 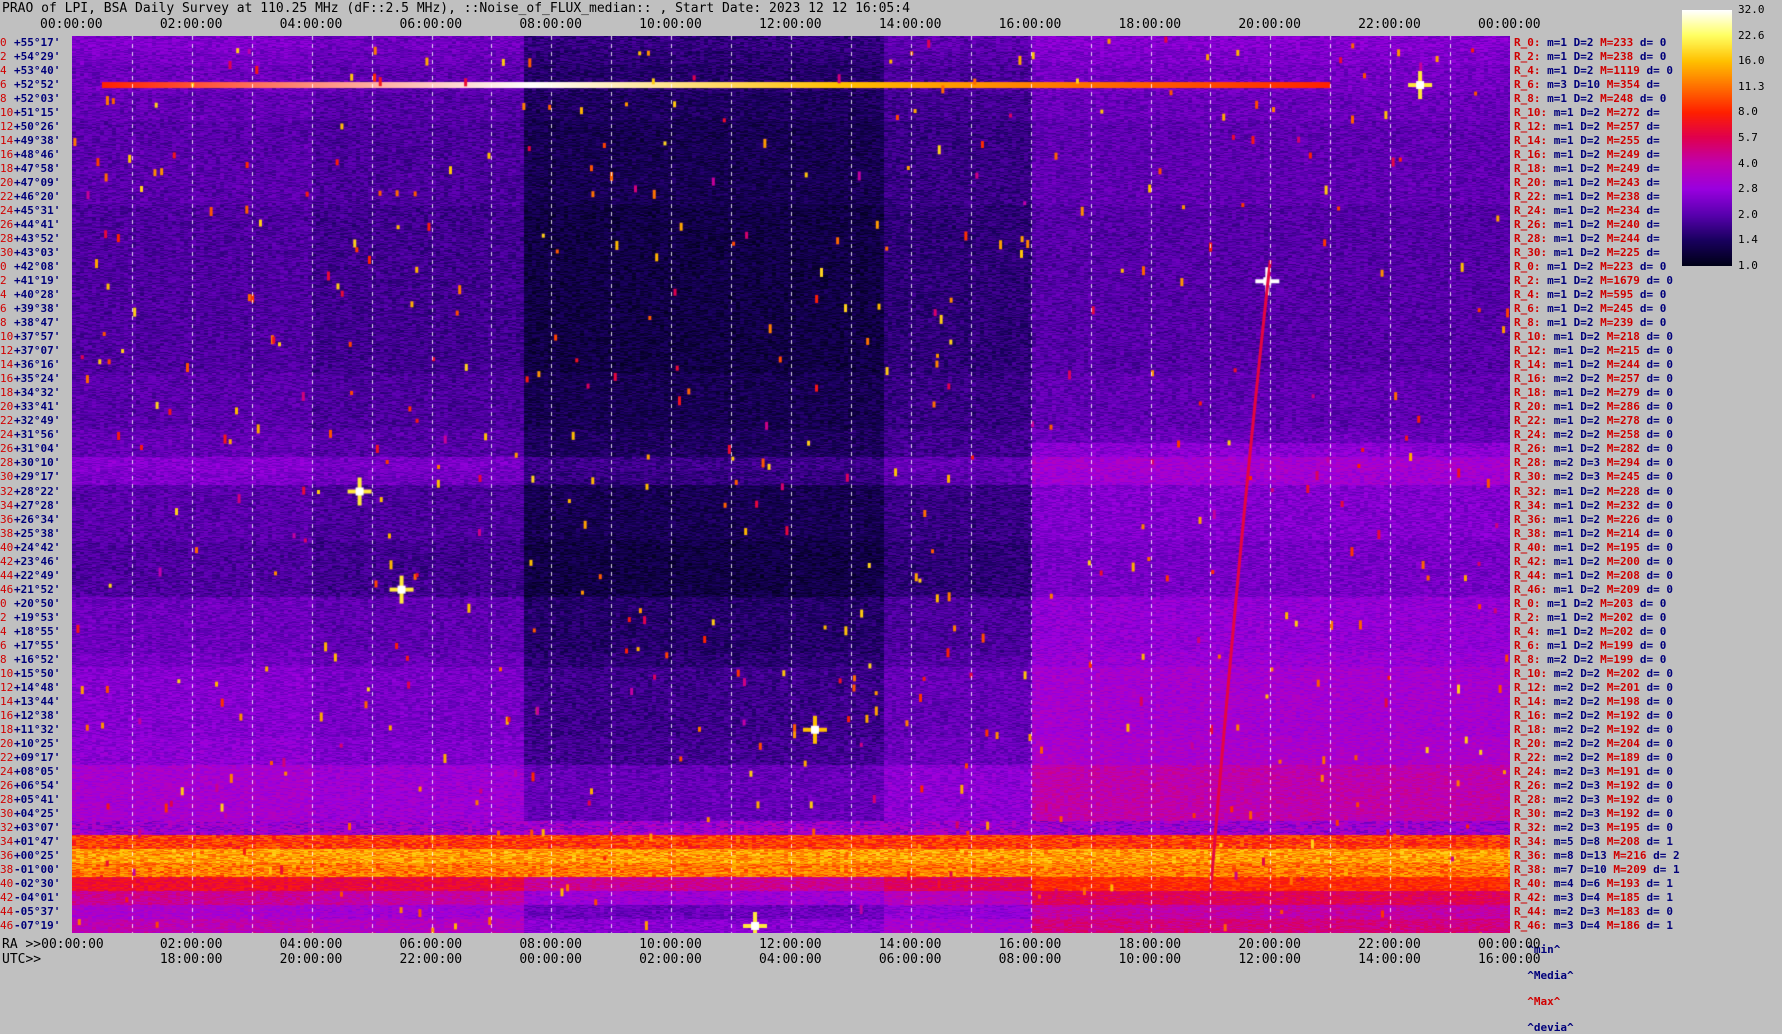 I want to click on stat-label: R_6:, so click(x=1527, y=309).